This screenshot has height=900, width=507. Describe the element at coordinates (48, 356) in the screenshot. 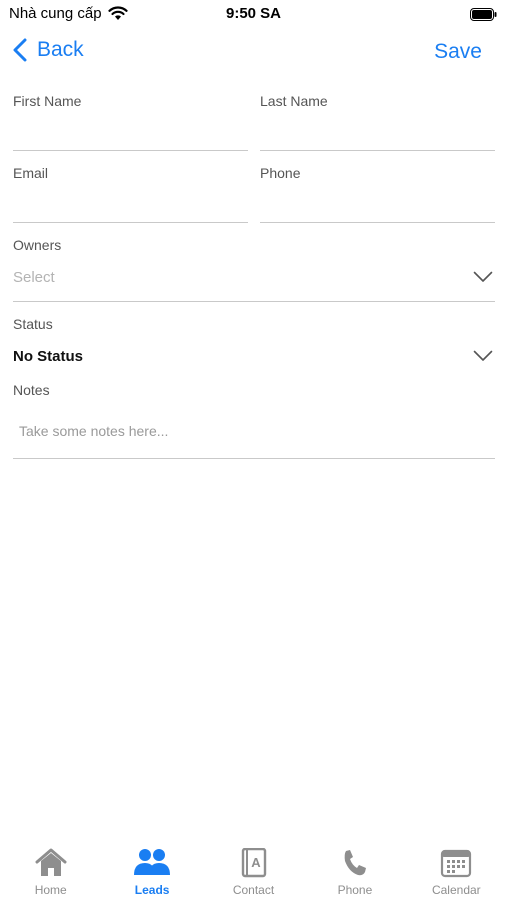

I see `status-select-value: No Status` at that location.